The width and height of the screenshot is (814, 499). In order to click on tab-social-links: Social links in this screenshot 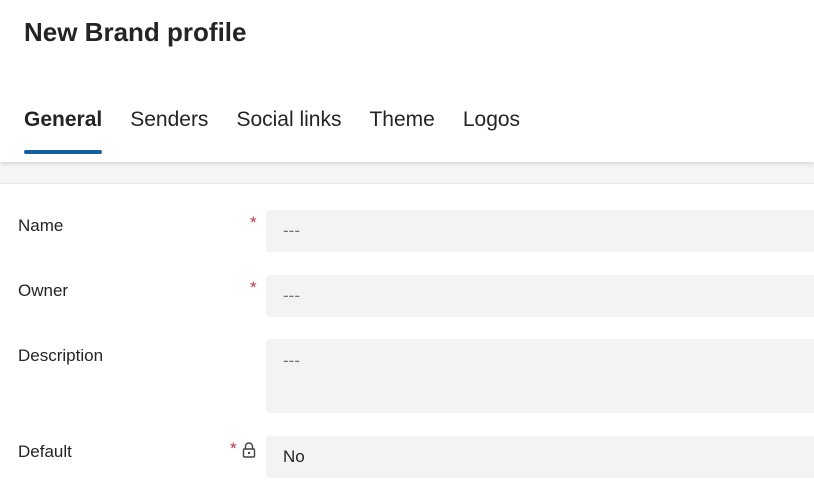, I will do `click(288, 129)`.